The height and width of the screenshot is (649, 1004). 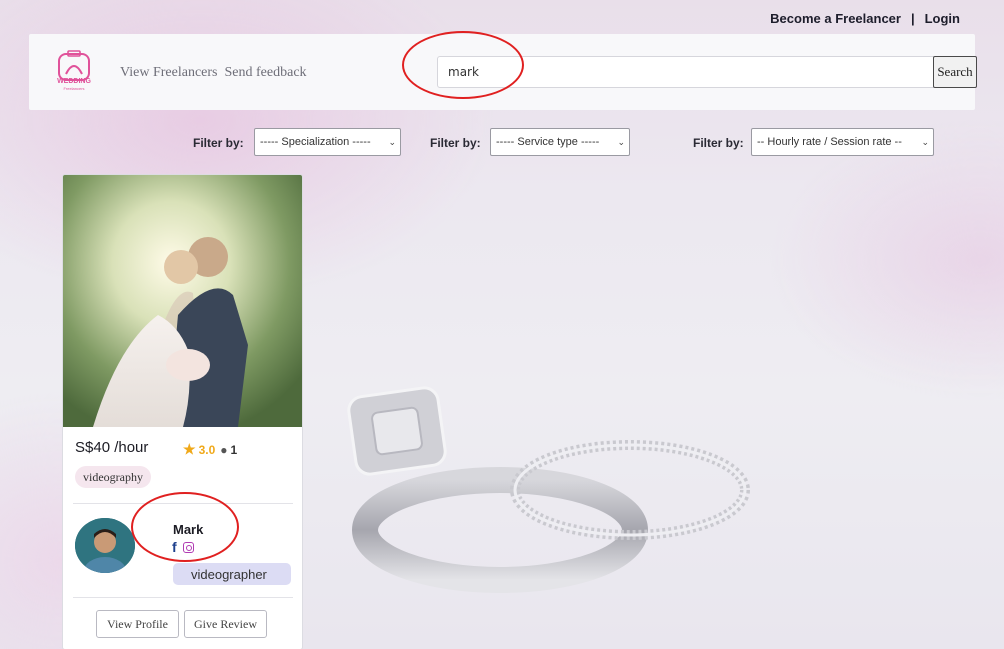 I want to click on search-button: Search, so click(x=955, y=72).